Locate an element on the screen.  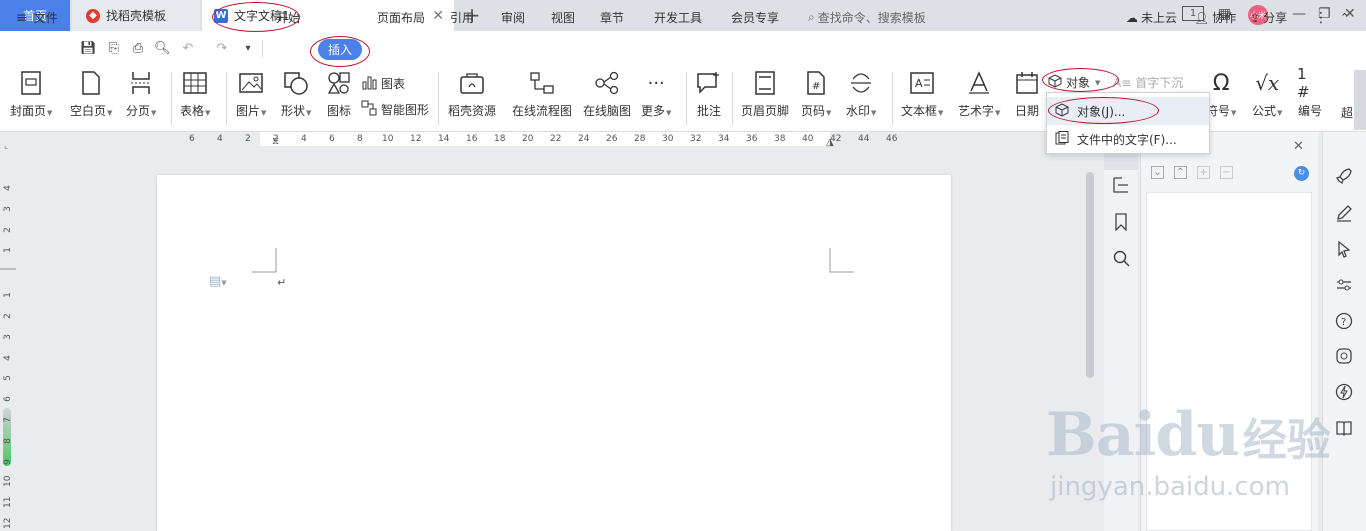
shape-button: 形状▼ is located at coordinates (296, 94).